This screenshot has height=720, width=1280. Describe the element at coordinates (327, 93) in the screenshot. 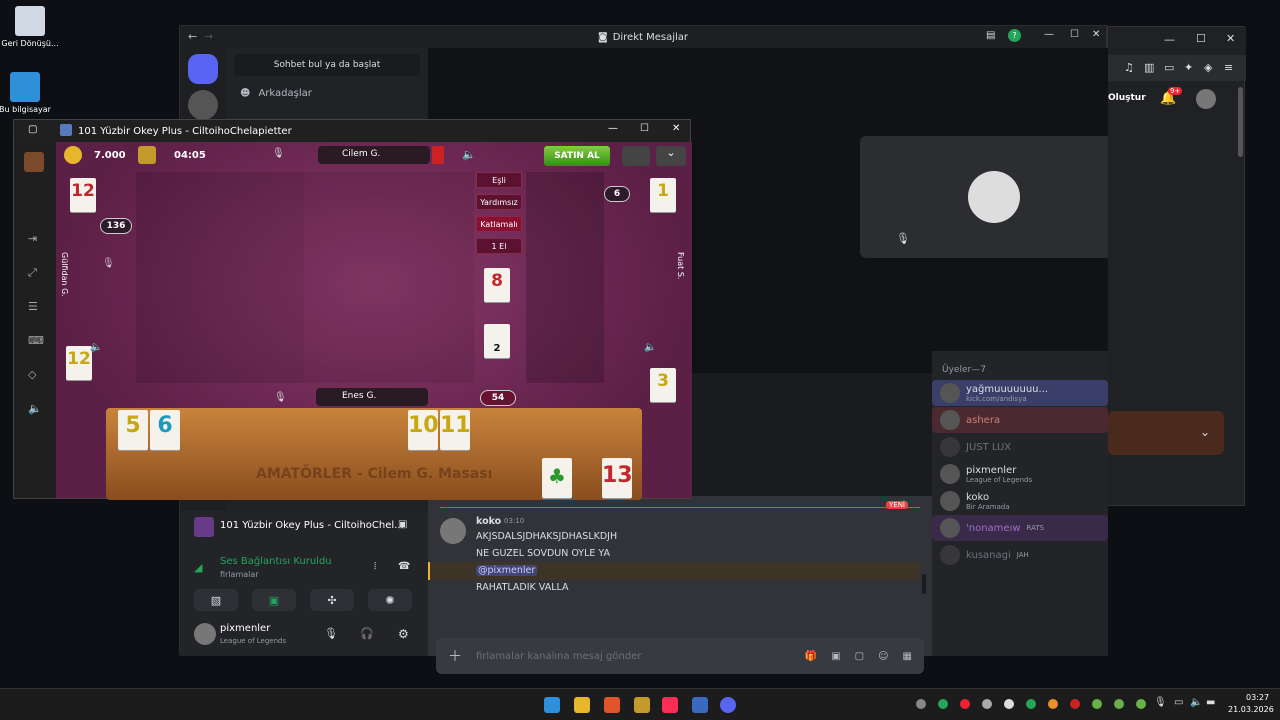

I see `friends-link: ☻ Arkadaşlar` at that location.